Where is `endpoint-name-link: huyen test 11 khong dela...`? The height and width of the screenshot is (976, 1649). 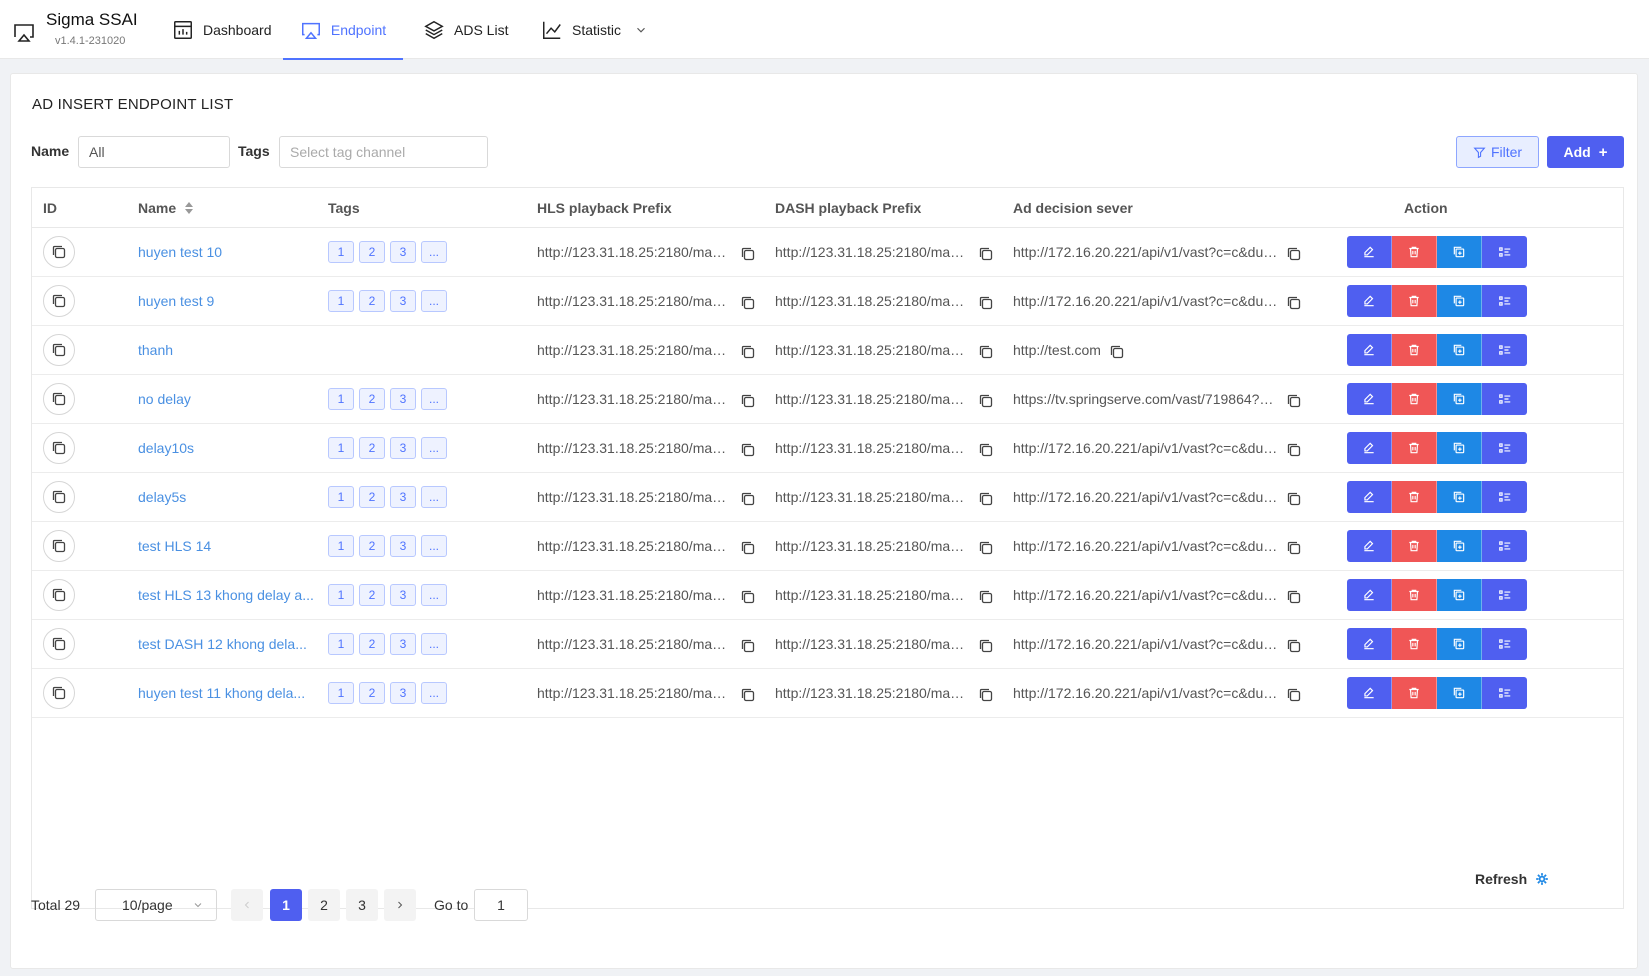
endpoint-name-link: huyen test 11 khong dela... is located at coordinates (221, 693).